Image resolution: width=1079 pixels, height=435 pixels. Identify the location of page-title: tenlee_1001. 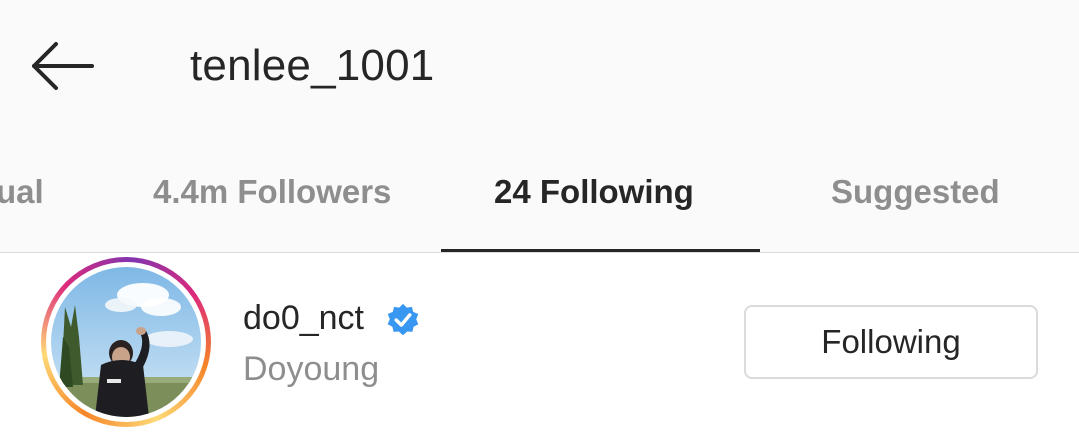
(312, 65).